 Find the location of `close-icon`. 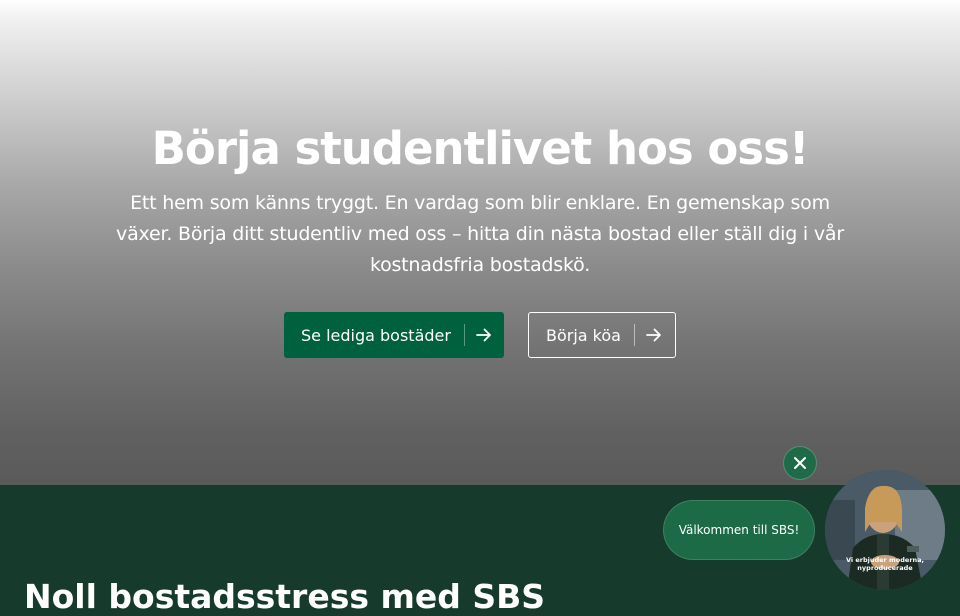

close-icon is located at coordinates (800, 463).